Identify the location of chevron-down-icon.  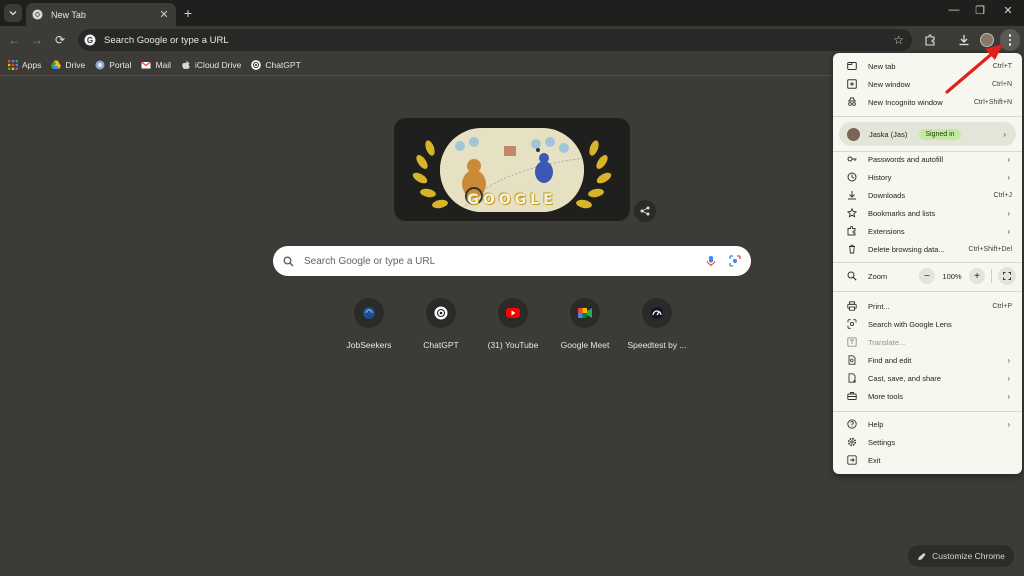
(13, 13).